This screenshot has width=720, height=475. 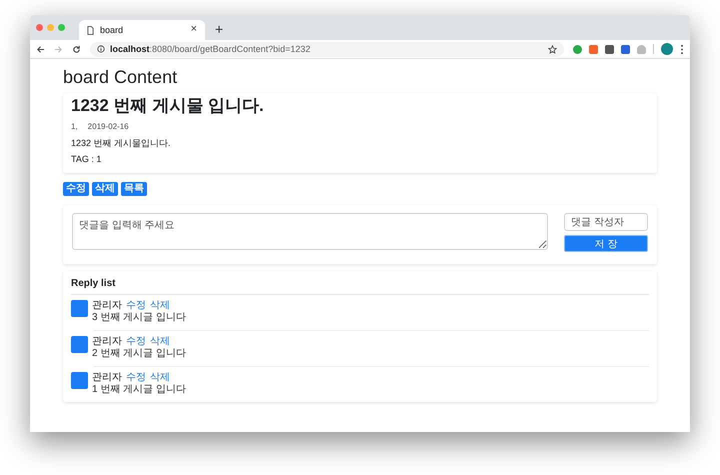 I want to click on post-body: 1232 번째 게시물입니다., so click(x=121, y=143).